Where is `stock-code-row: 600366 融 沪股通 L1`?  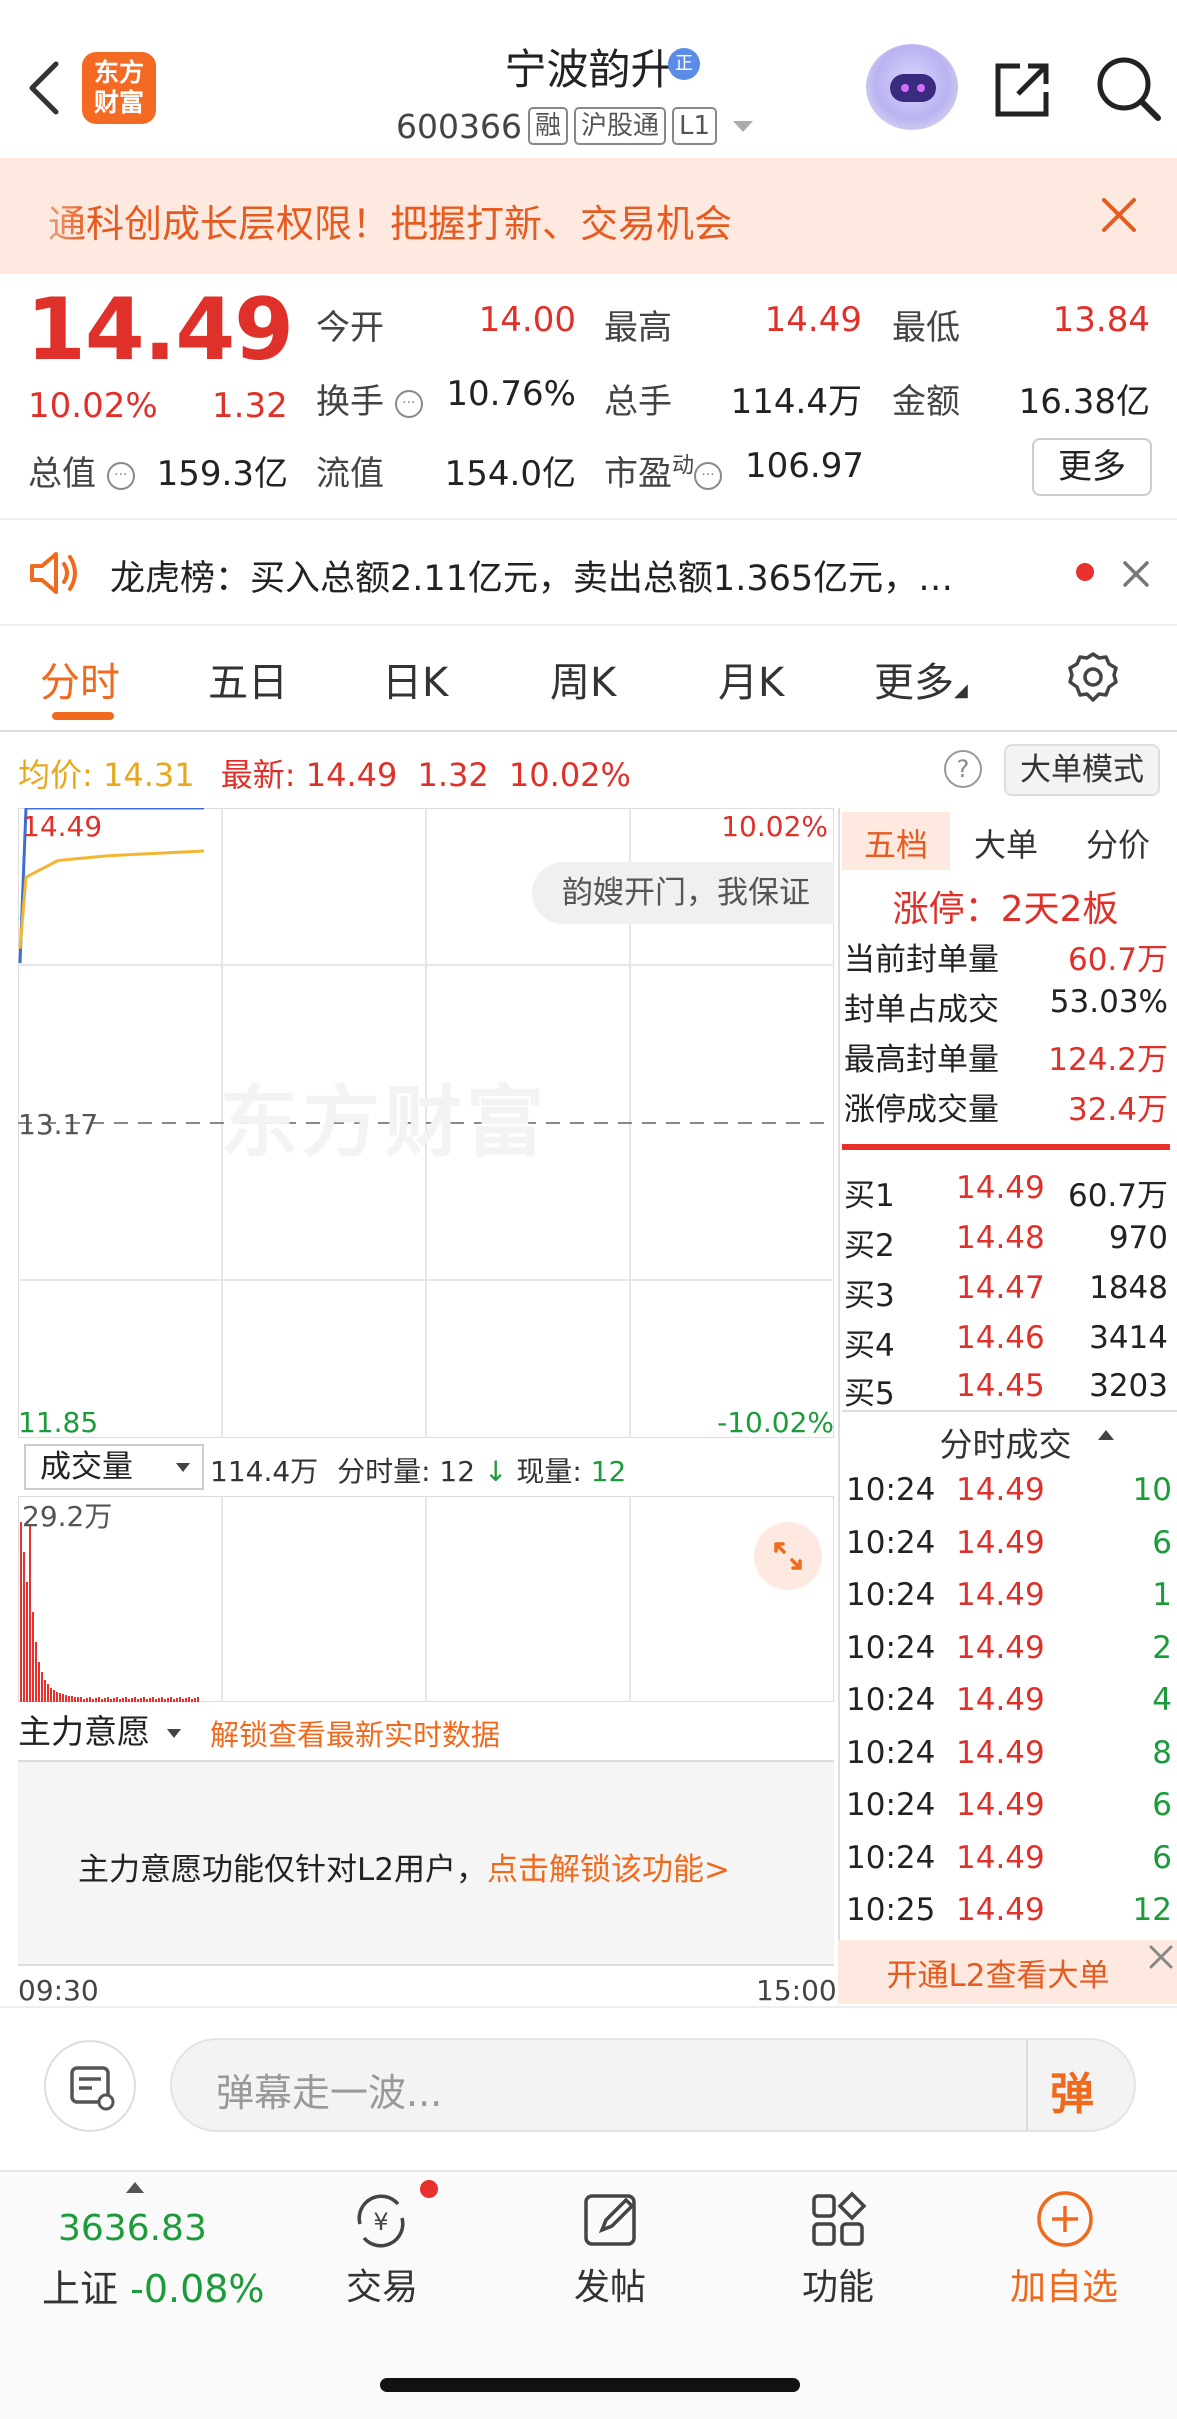 stock-code-row: 600366 融 沪股通 L1 is located at coordinates (575, 126).